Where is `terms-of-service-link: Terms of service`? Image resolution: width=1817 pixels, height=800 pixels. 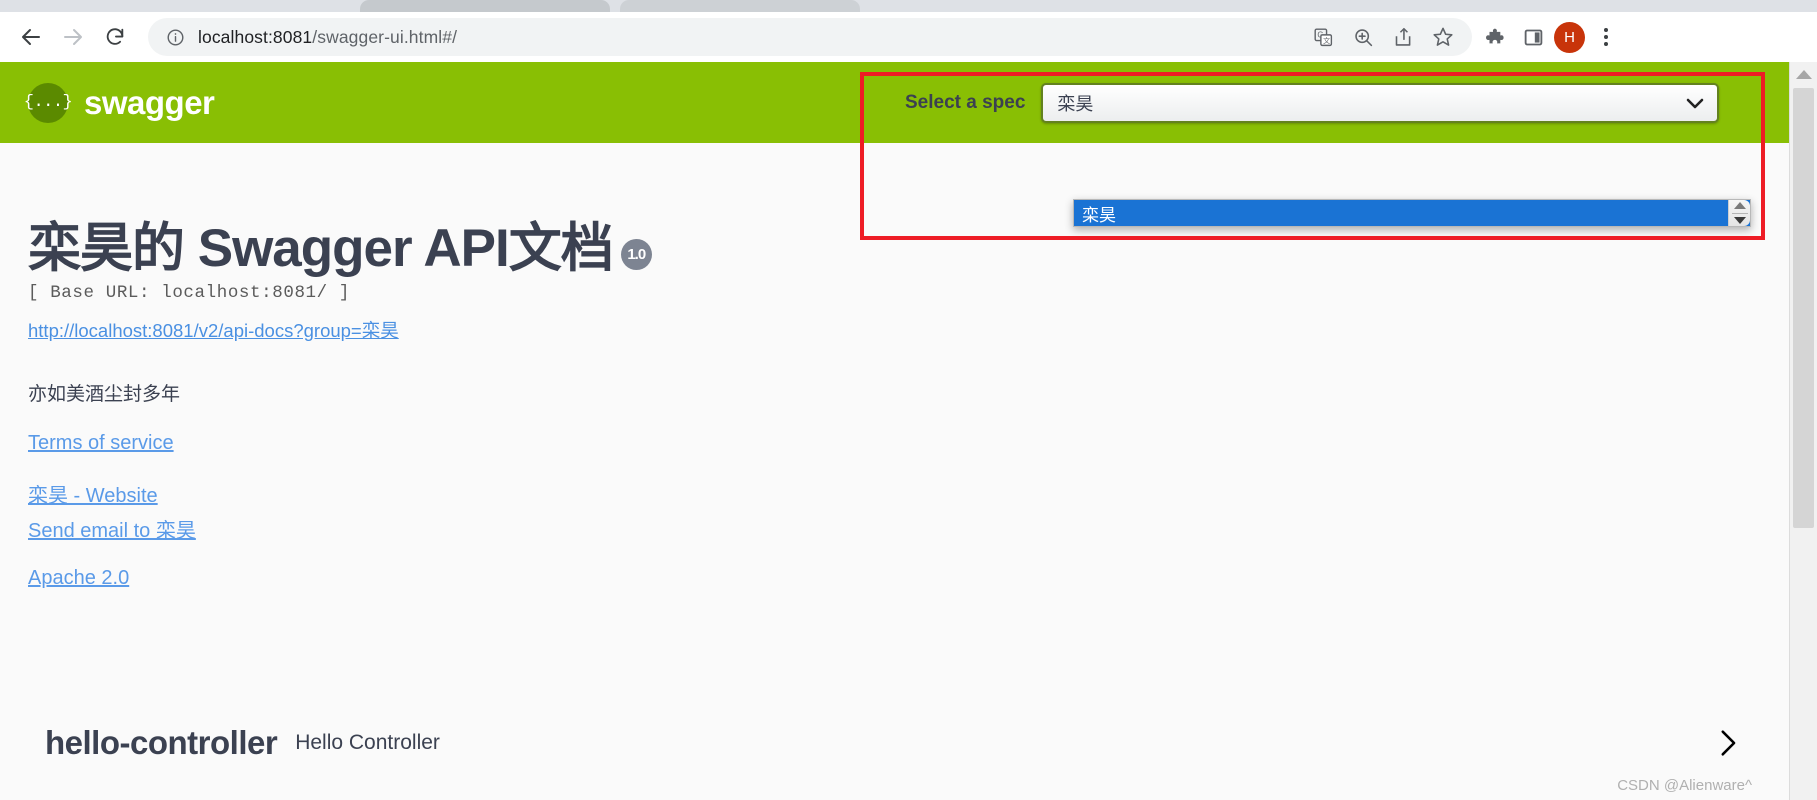 terms-of-service-link: Terms of service is located at coordinates (909, 443).